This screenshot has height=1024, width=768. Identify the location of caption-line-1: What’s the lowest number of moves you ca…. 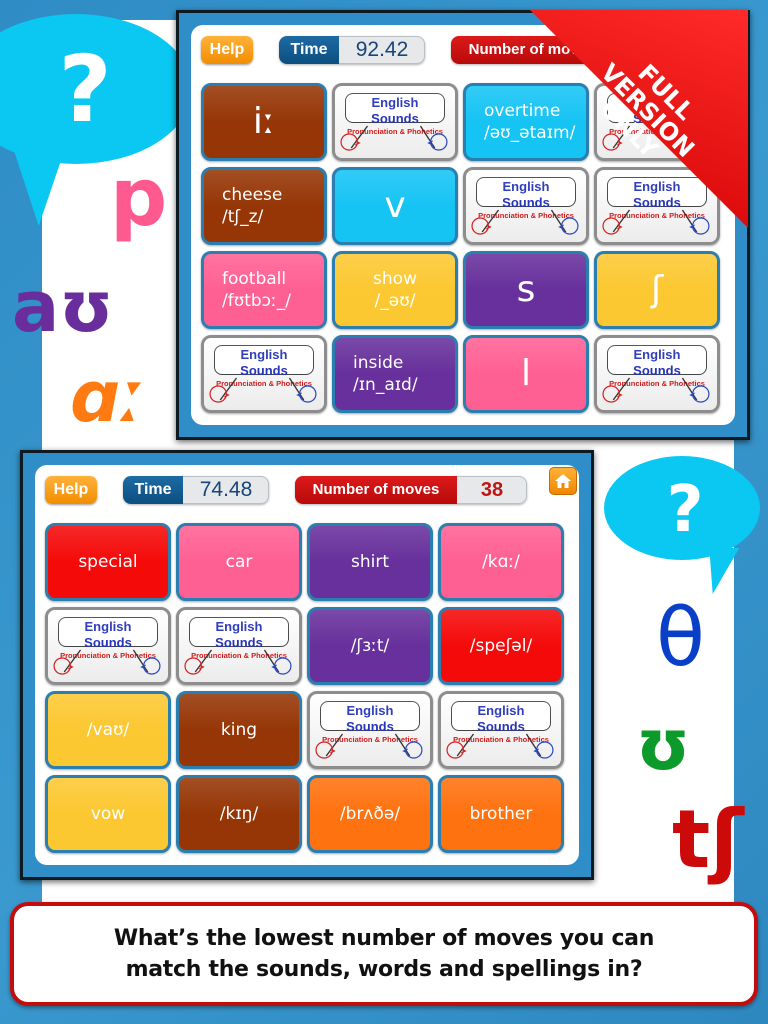
(384, 938).